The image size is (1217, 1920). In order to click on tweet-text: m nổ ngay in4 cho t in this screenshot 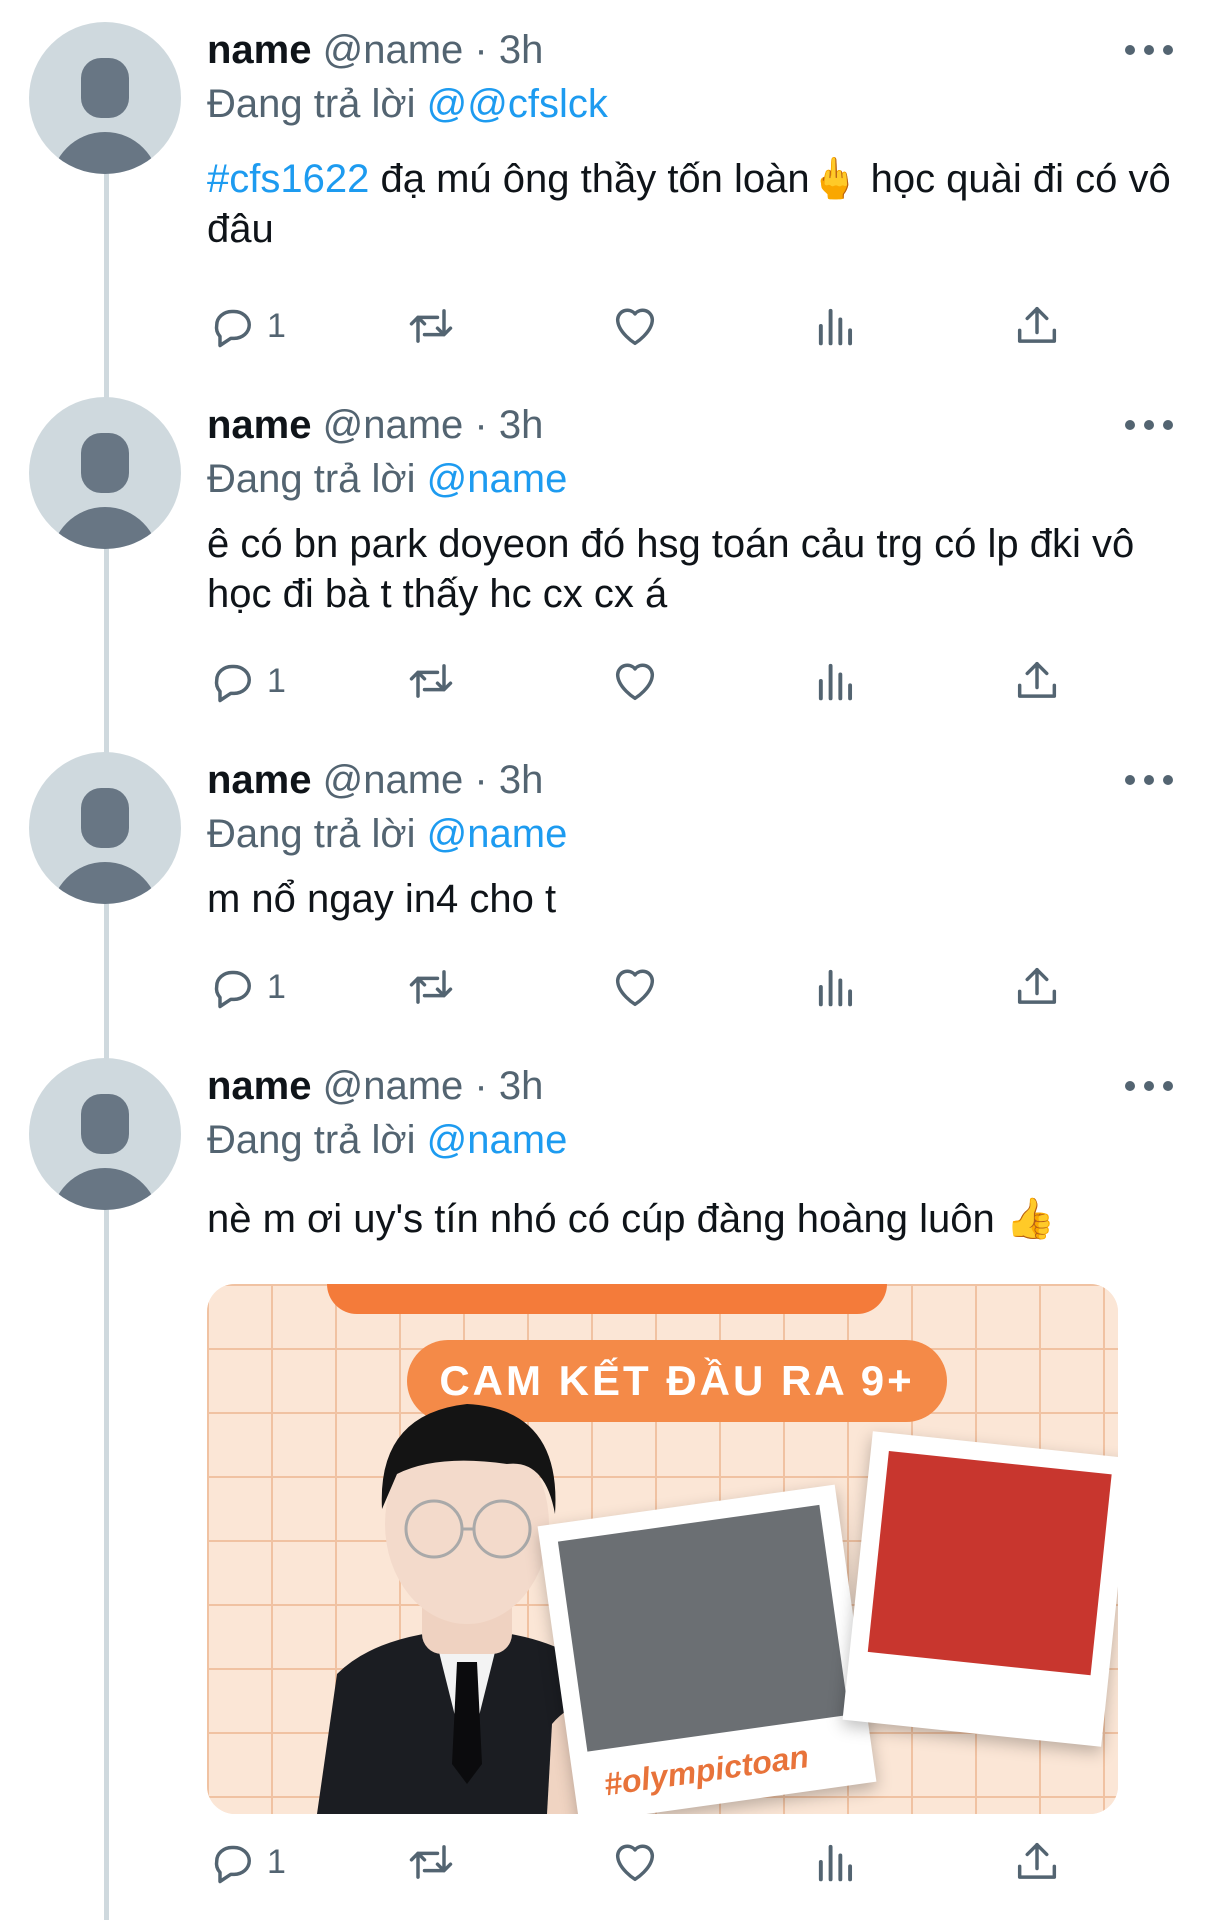, I will do `click(382, 899)`.